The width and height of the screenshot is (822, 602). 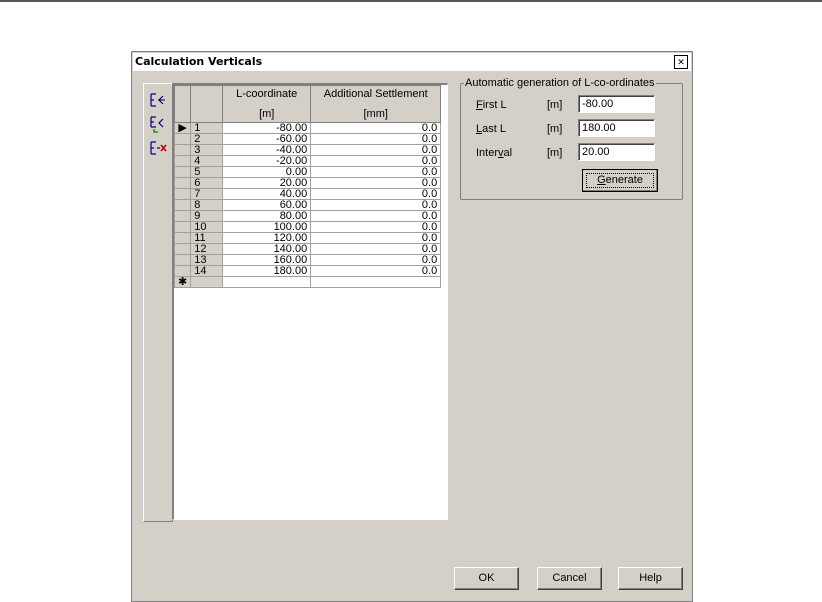 What do you see at coordinates (267, 194) in the screenshot?
I see `l-coordinate-cell: 40.00` at bounding box center [267, 194].